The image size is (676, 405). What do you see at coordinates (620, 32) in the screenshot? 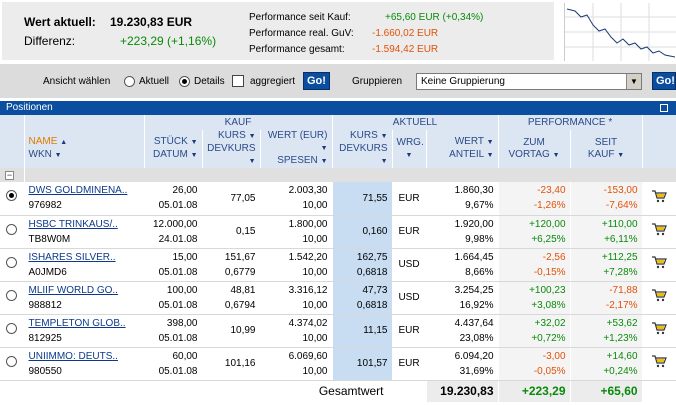
I see `sparkline-svg` at bounding box center [620, 32].